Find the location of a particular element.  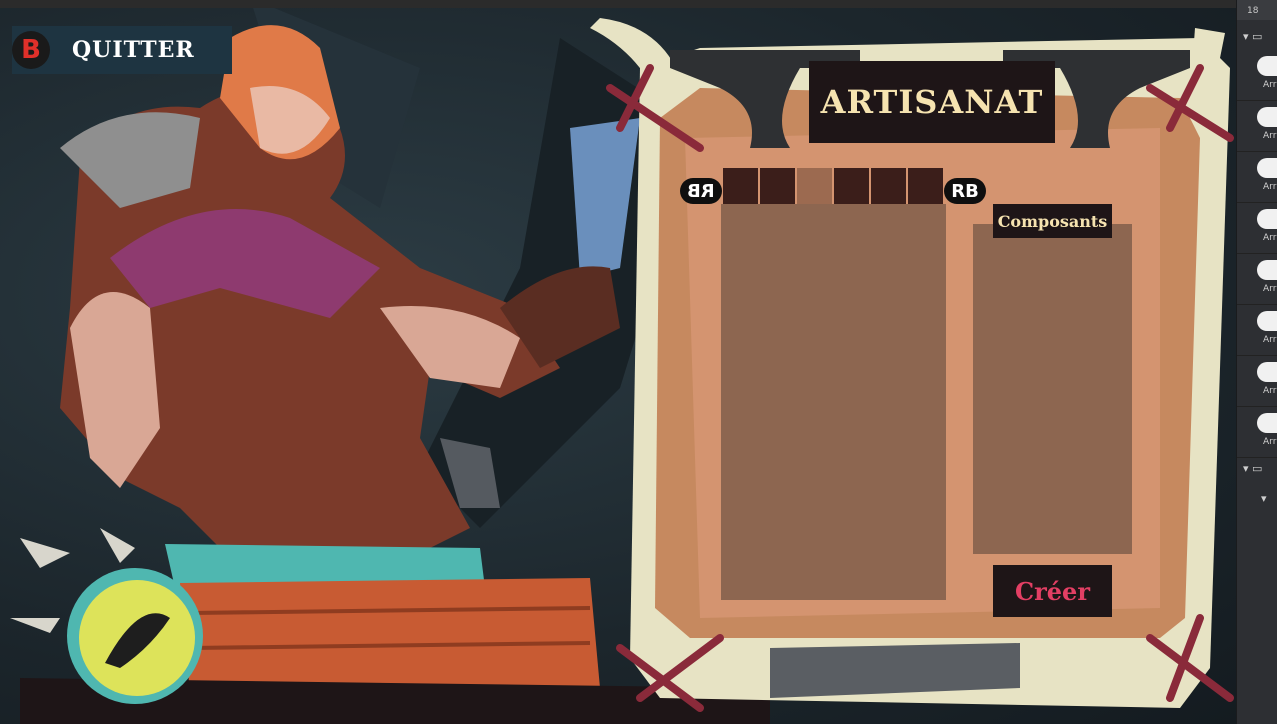

recipe-list is located at coordinates (833, 402).